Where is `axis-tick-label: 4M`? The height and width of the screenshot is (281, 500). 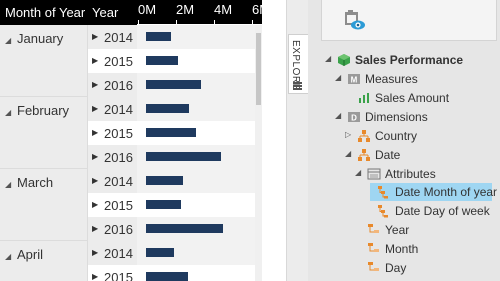 axis-tick-label: 4M is located at coordinates (223, 9).